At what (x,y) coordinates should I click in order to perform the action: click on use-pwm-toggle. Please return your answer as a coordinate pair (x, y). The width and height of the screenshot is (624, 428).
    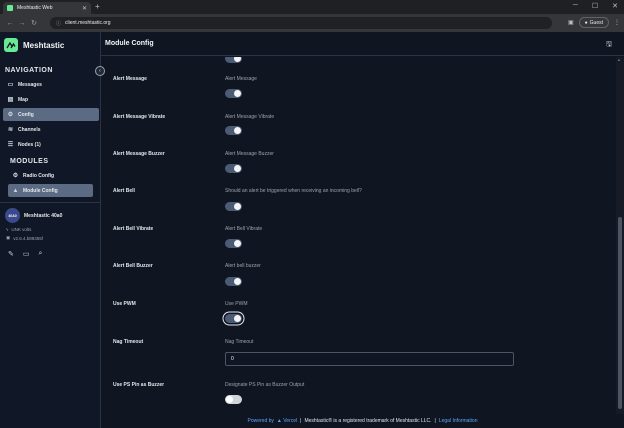
    Looking at the image, I should click on (233, 318).